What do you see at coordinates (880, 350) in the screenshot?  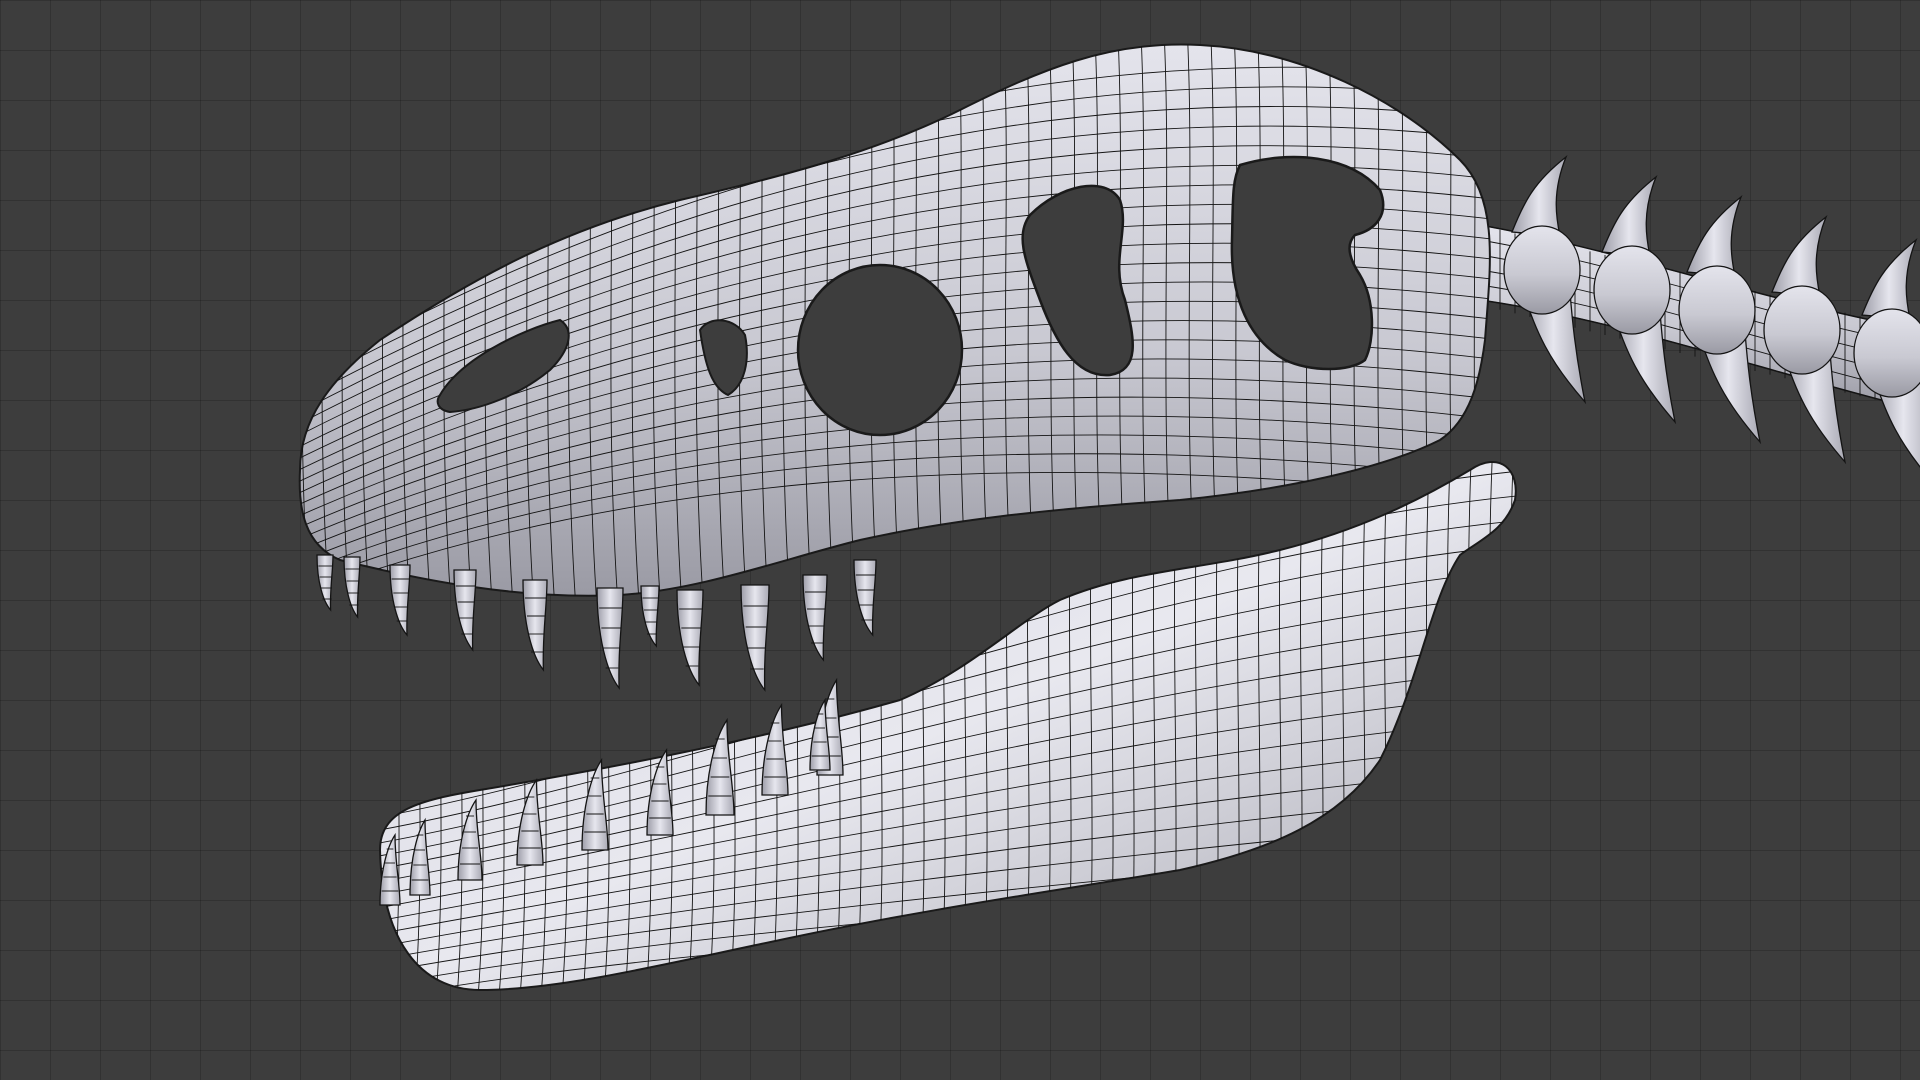 I see `antorbital-opening` at bounding box center [880, 350].